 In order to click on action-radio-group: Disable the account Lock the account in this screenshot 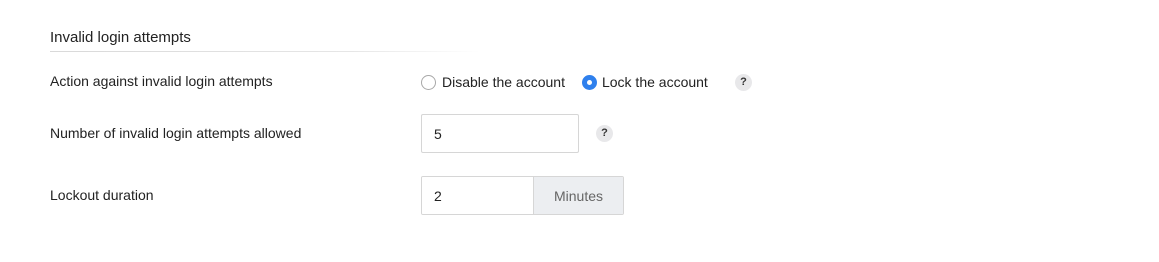, I will do `click(564, 82)`.